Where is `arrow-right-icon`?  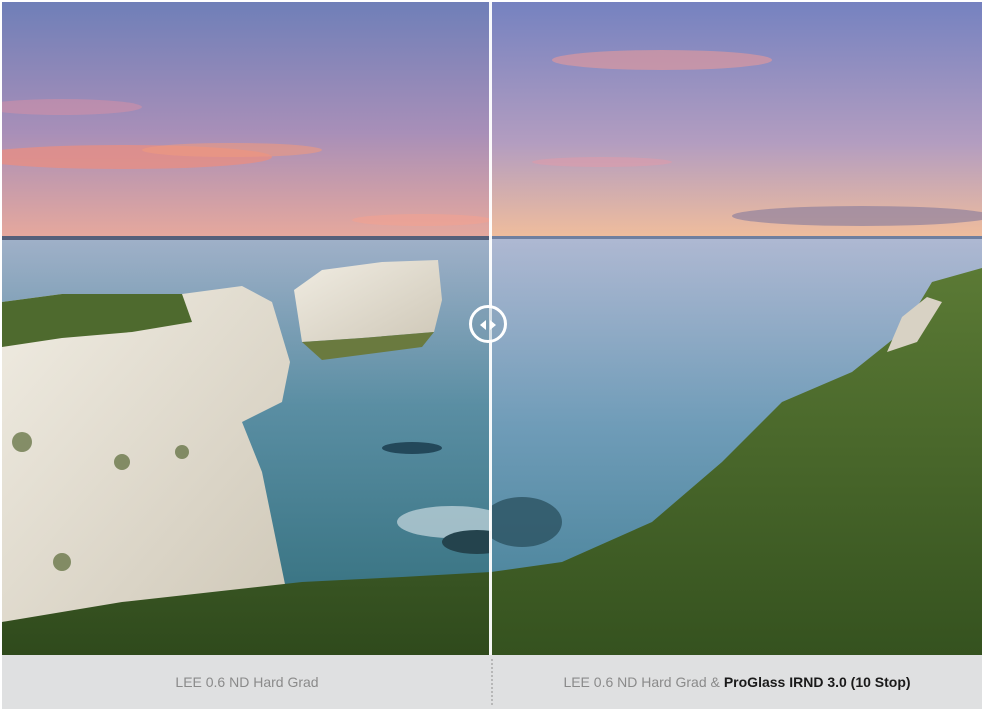
arrow-right-icon is located at coordinates (493, 325).